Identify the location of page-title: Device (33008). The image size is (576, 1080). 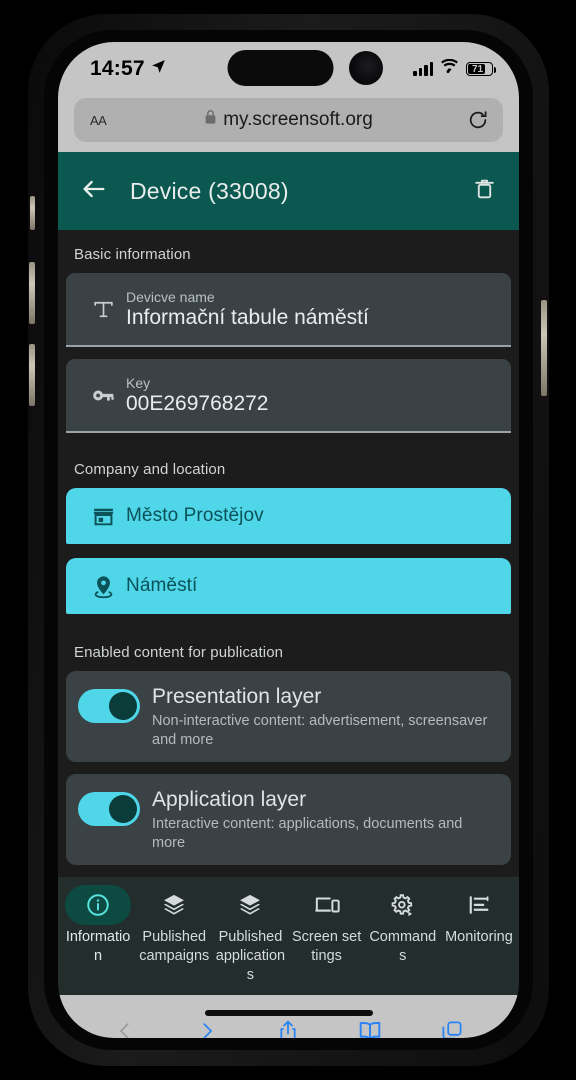
(209, 190).